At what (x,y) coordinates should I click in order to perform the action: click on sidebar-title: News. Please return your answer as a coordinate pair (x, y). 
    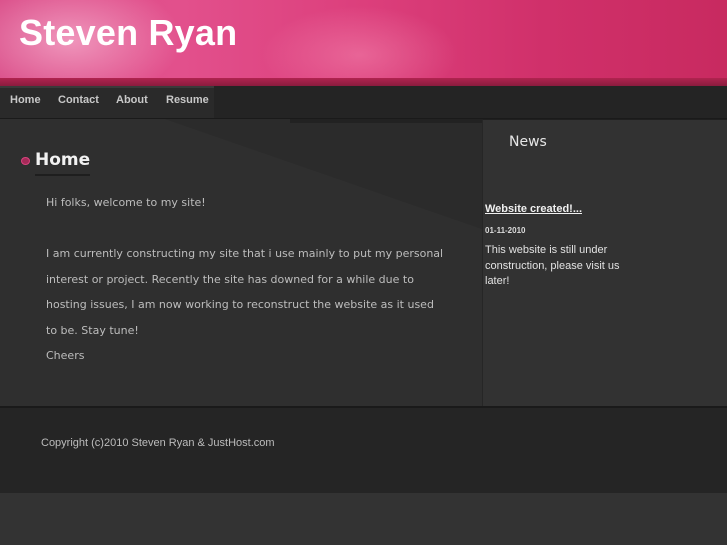
    Looking at the image, I should click on (528, 142).